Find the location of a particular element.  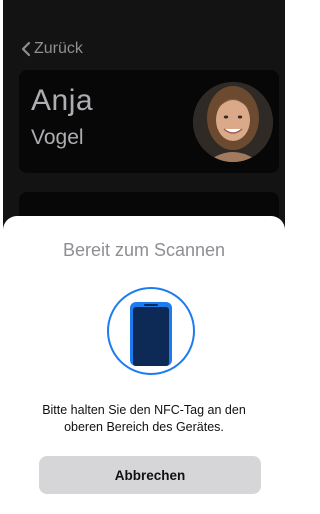

first-name: Anja is located at coordinates (62, 100).